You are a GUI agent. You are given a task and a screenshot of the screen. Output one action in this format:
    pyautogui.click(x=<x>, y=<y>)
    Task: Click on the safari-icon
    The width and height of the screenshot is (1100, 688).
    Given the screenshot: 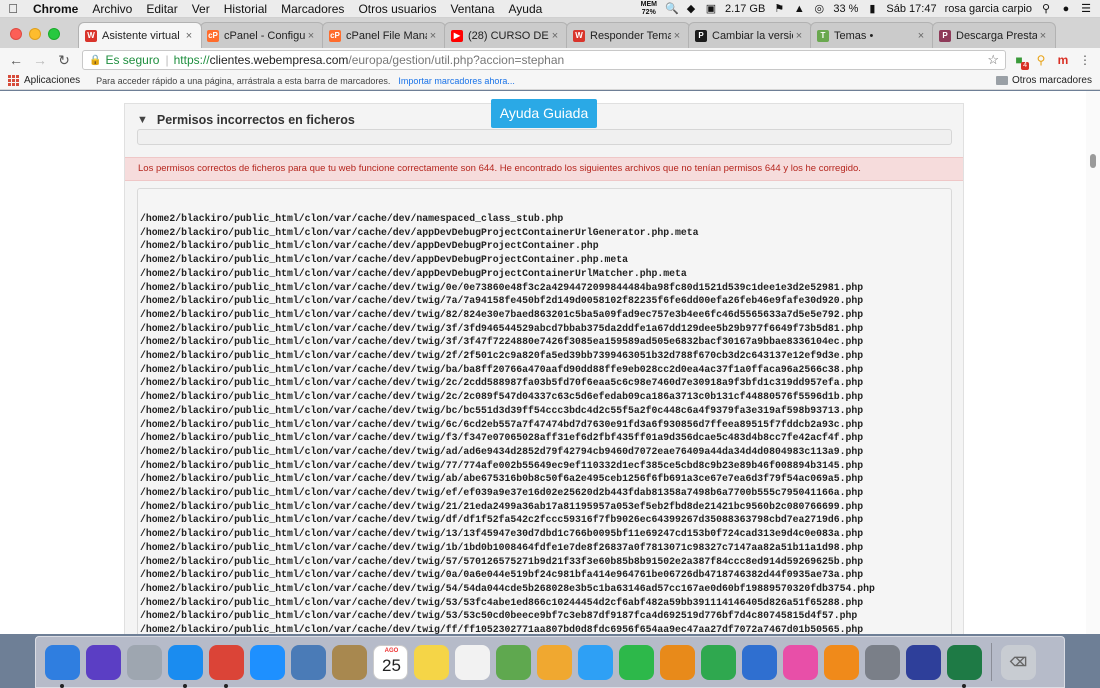 What is the action you would take?
    pyautogui.click(x=267, y=662)
    